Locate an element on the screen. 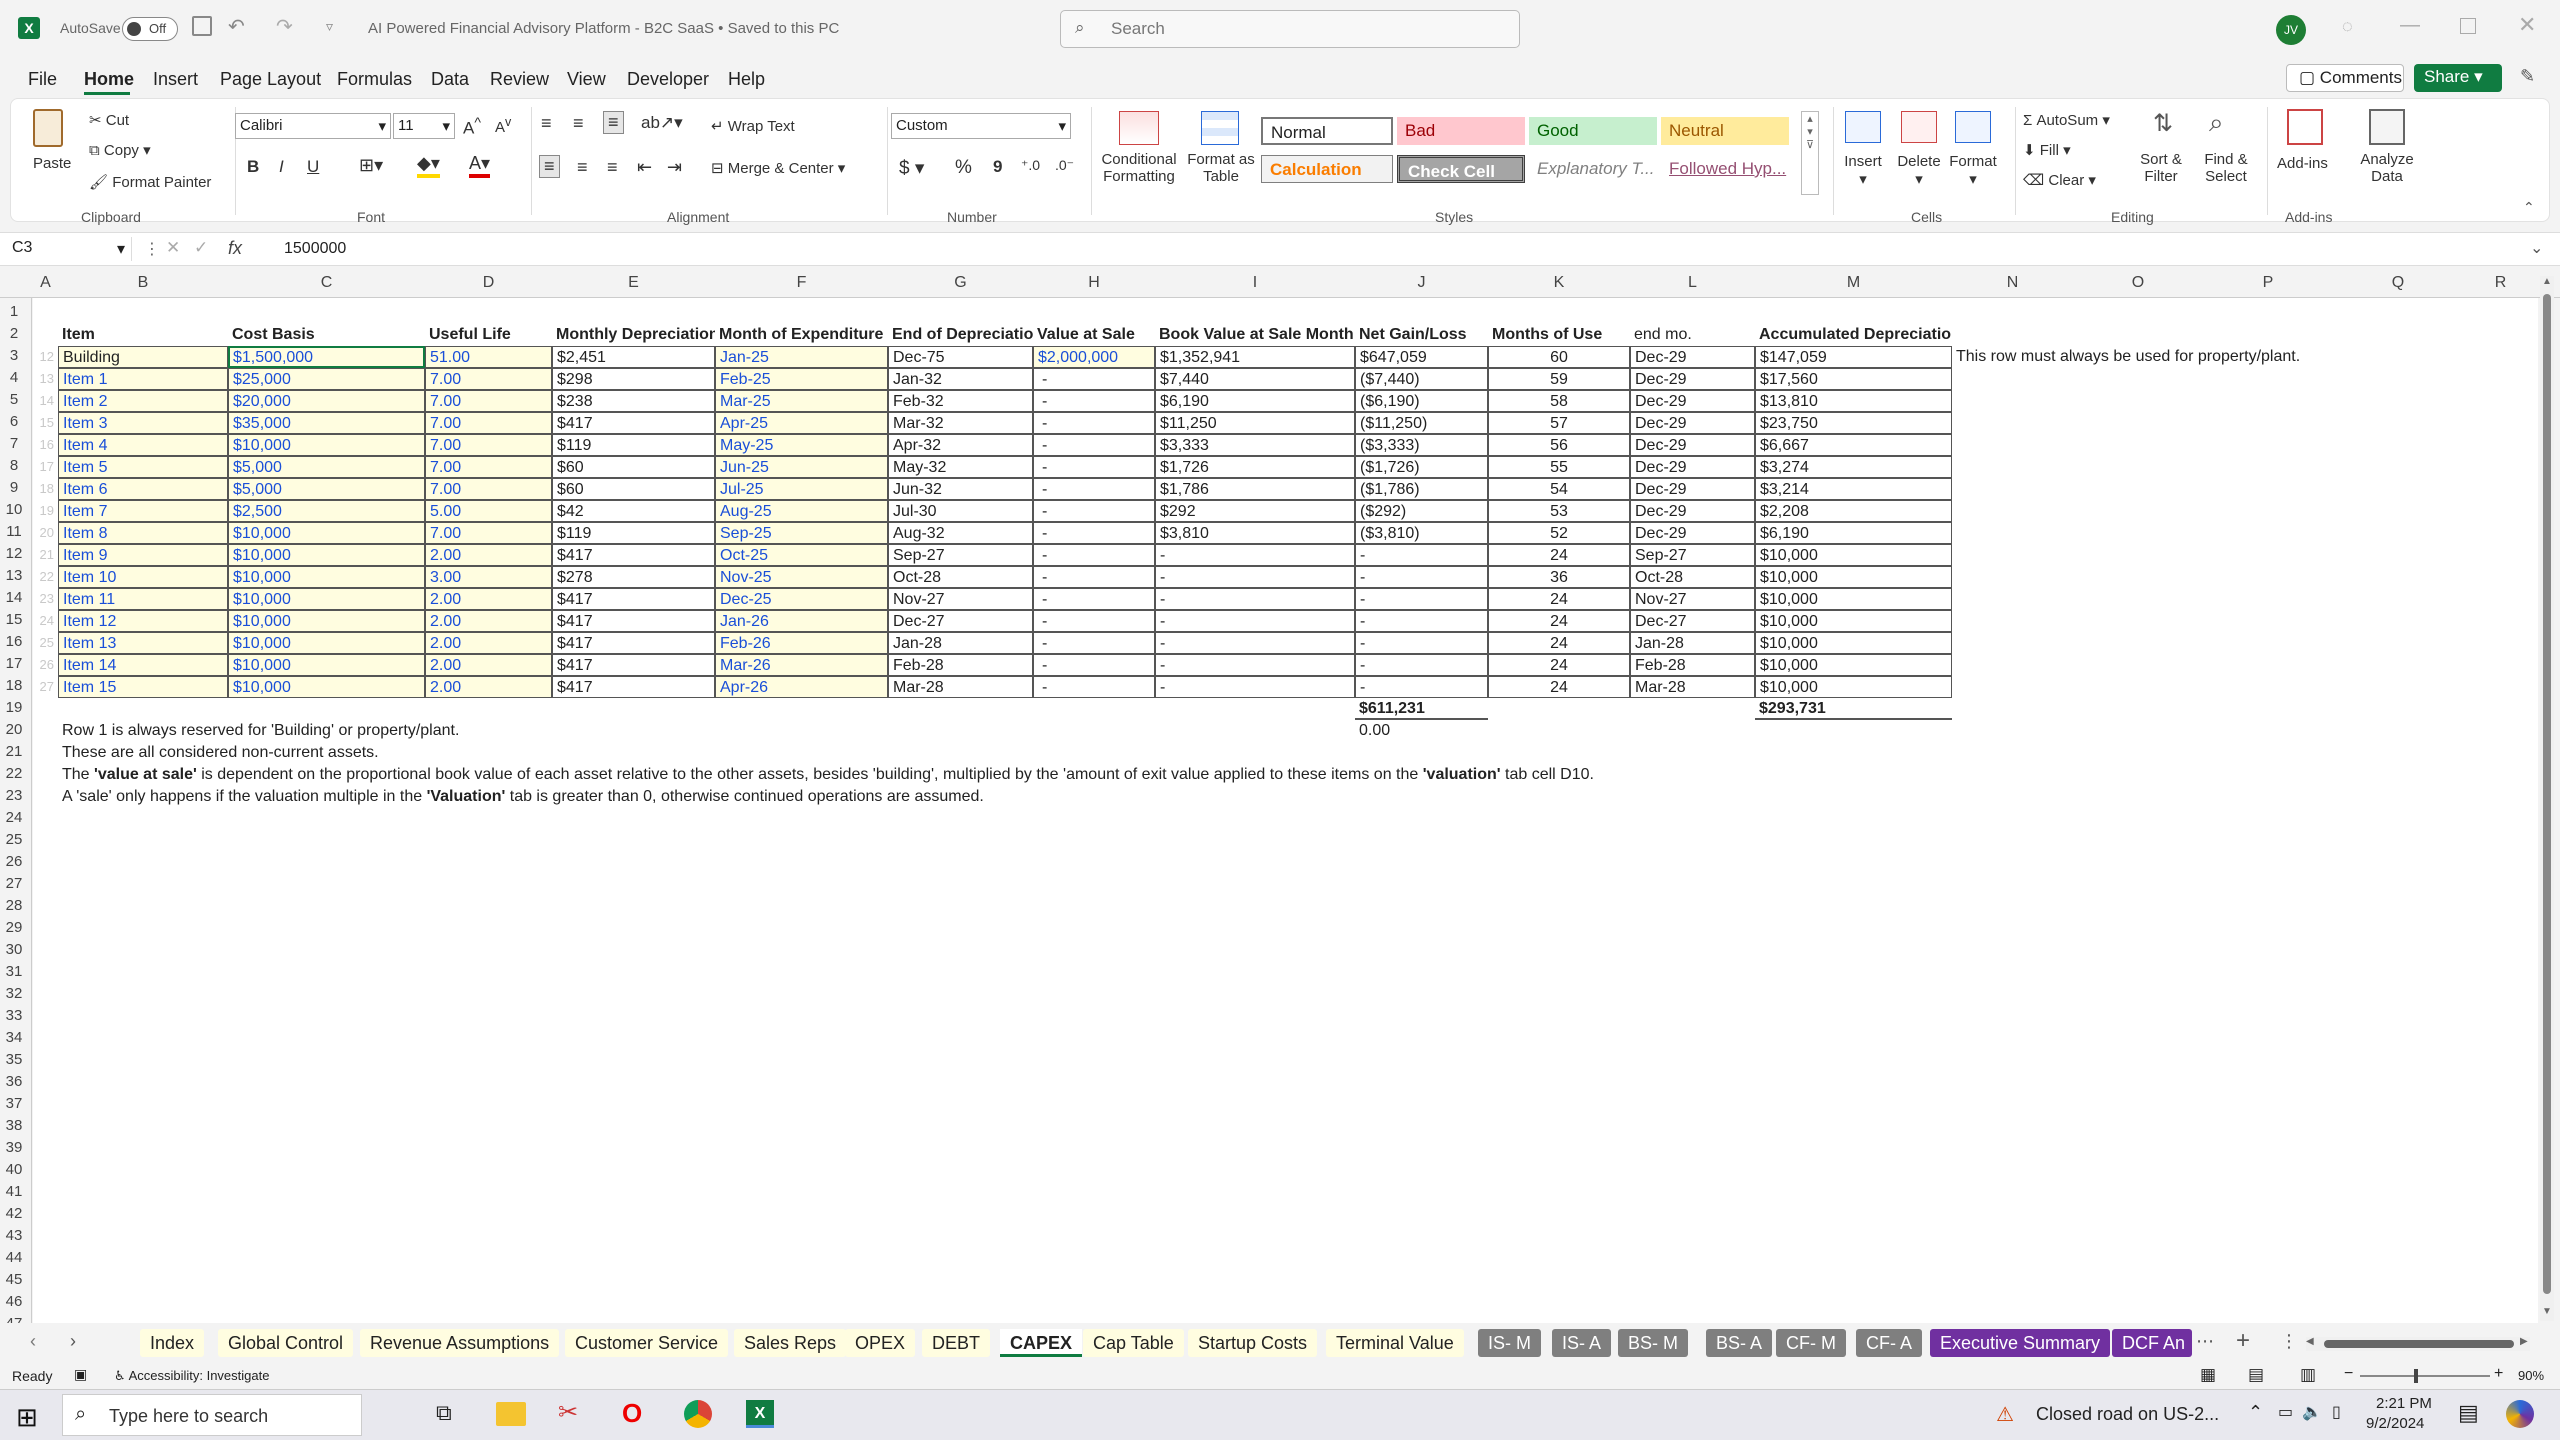 This screenshot has width=2560, height=1440. underline-button: U is located at coordinates (313, 167).